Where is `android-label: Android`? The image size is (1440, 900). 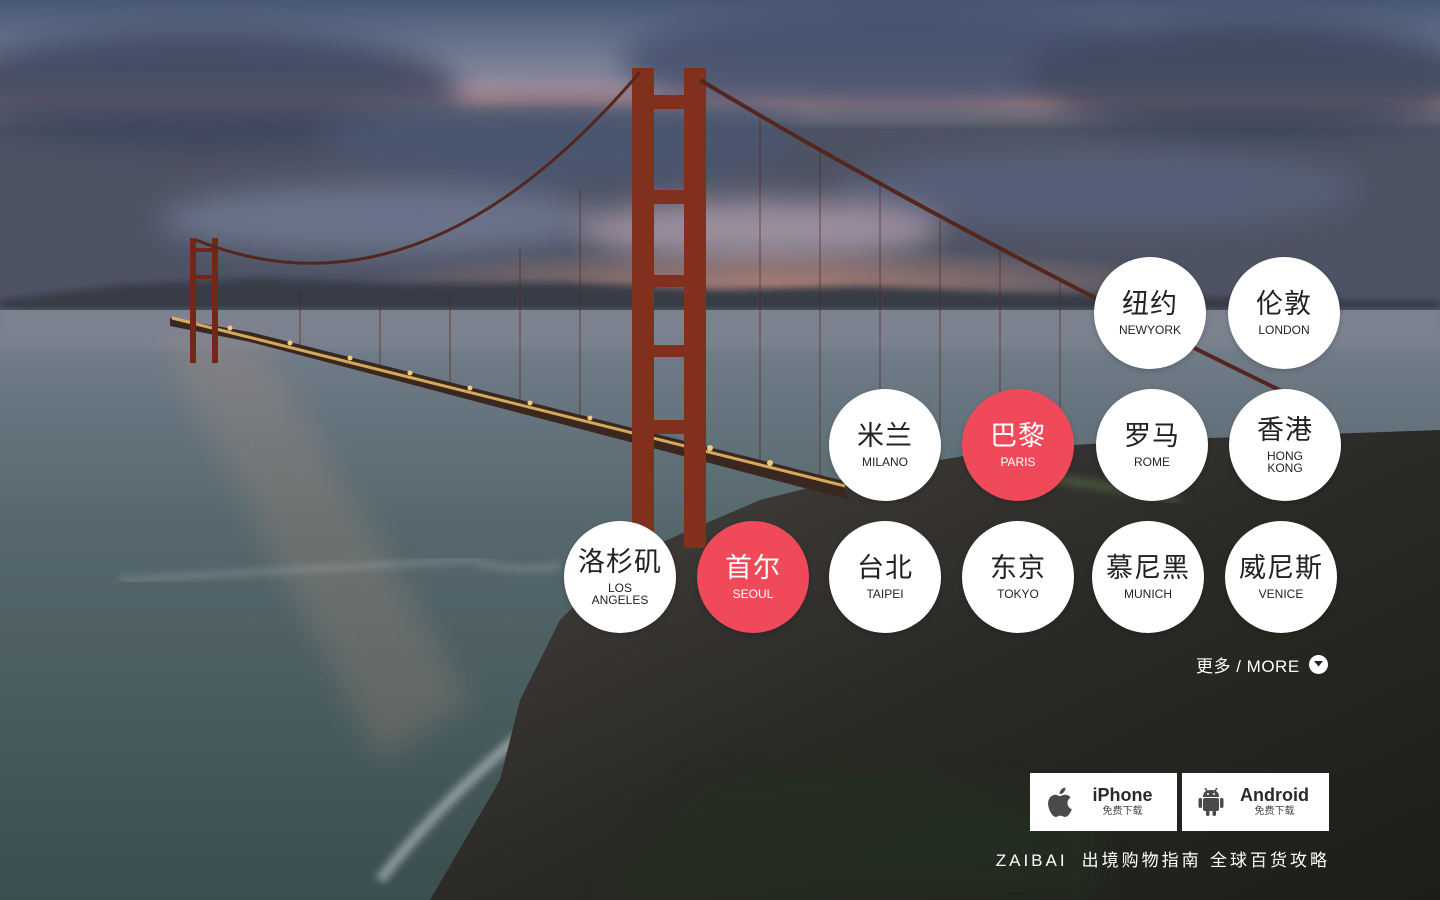 android-label: Android is located at coordinates (1274, 795).